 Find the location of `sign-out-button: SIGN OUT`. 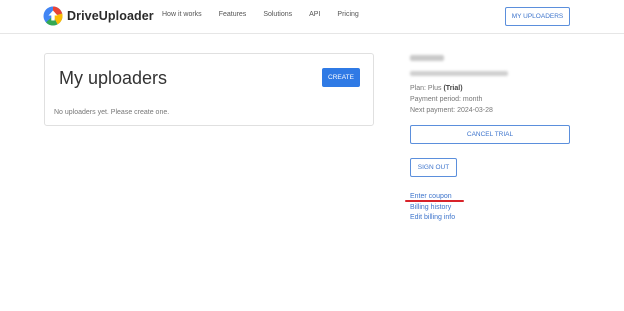

sign-out-button: SIGN OUT is located at coordinates (433, 167).